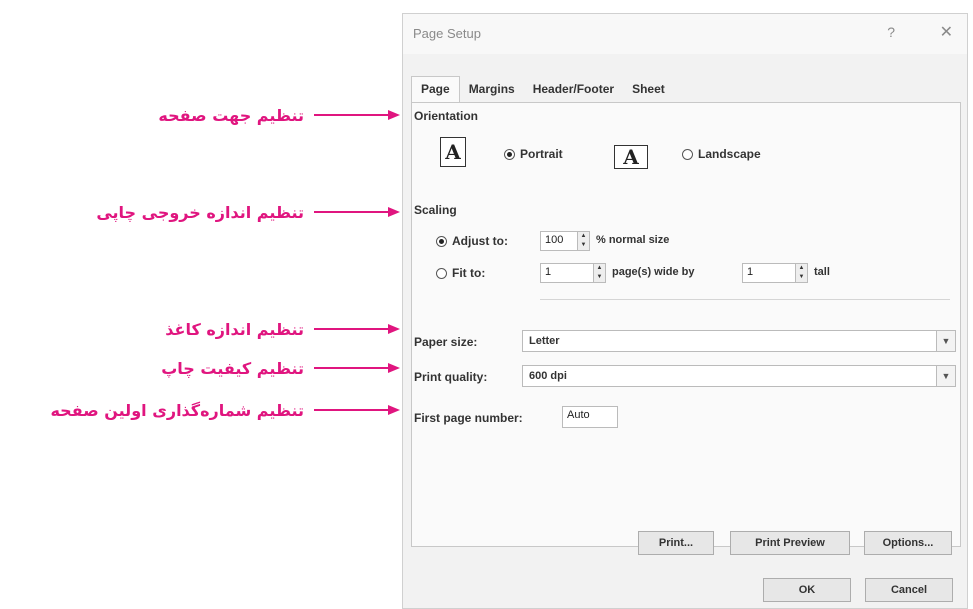 This screenshot has height=609, width=973. Describe the element at coordinates (739, 376) in the screenshot. I see `print-quality-select: 600 dpi ▼` at that location.